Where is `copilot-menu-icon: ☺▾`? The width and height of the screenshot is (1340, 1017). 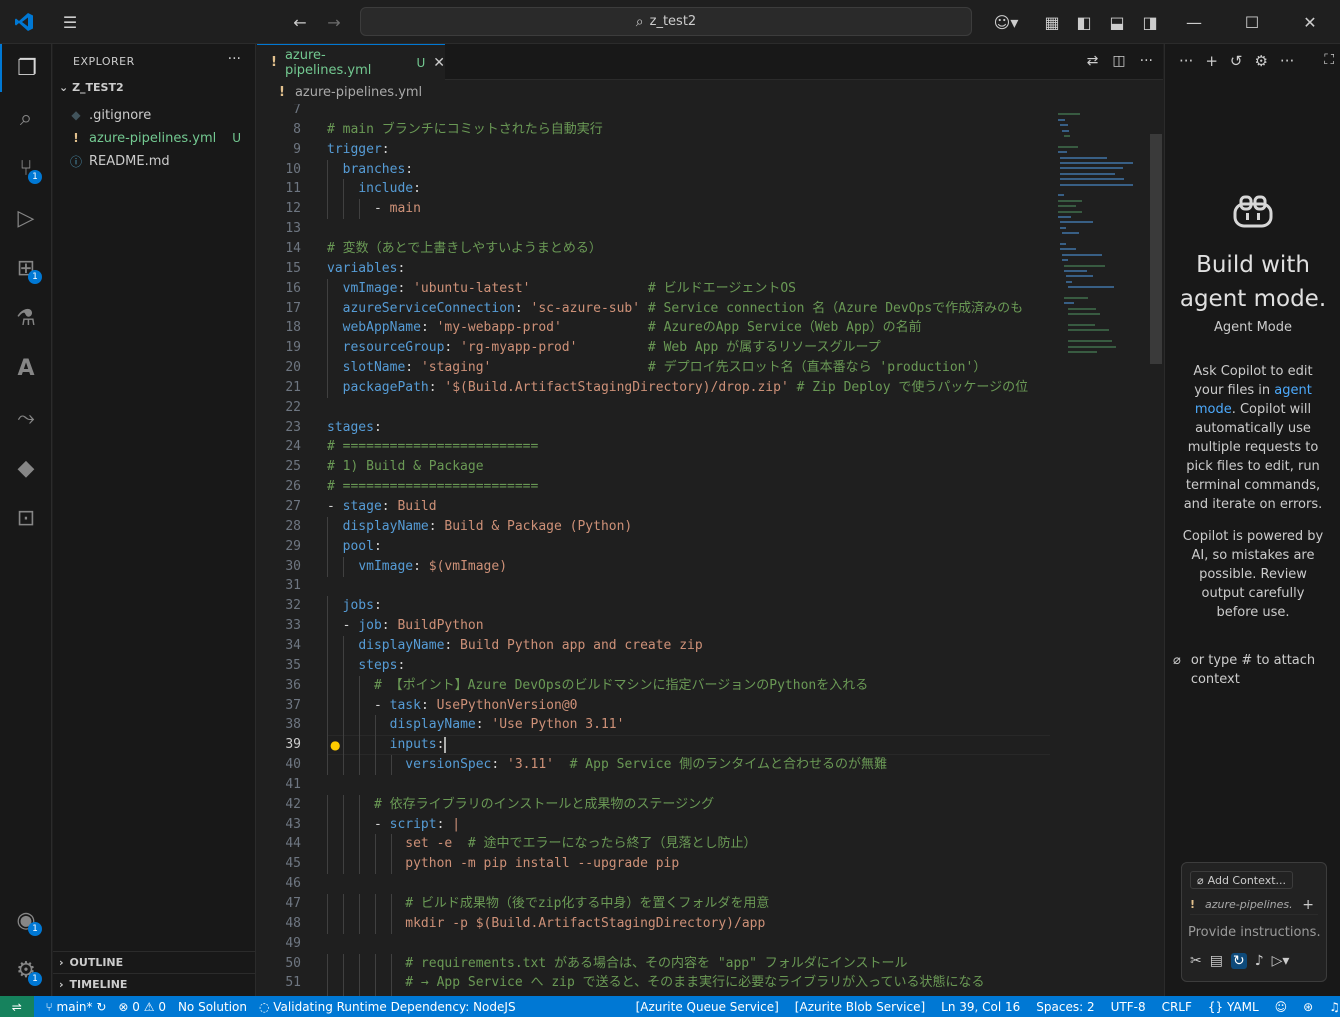 copilot-menu-icon: ☺▾ is located at coordinates (1006, 22).